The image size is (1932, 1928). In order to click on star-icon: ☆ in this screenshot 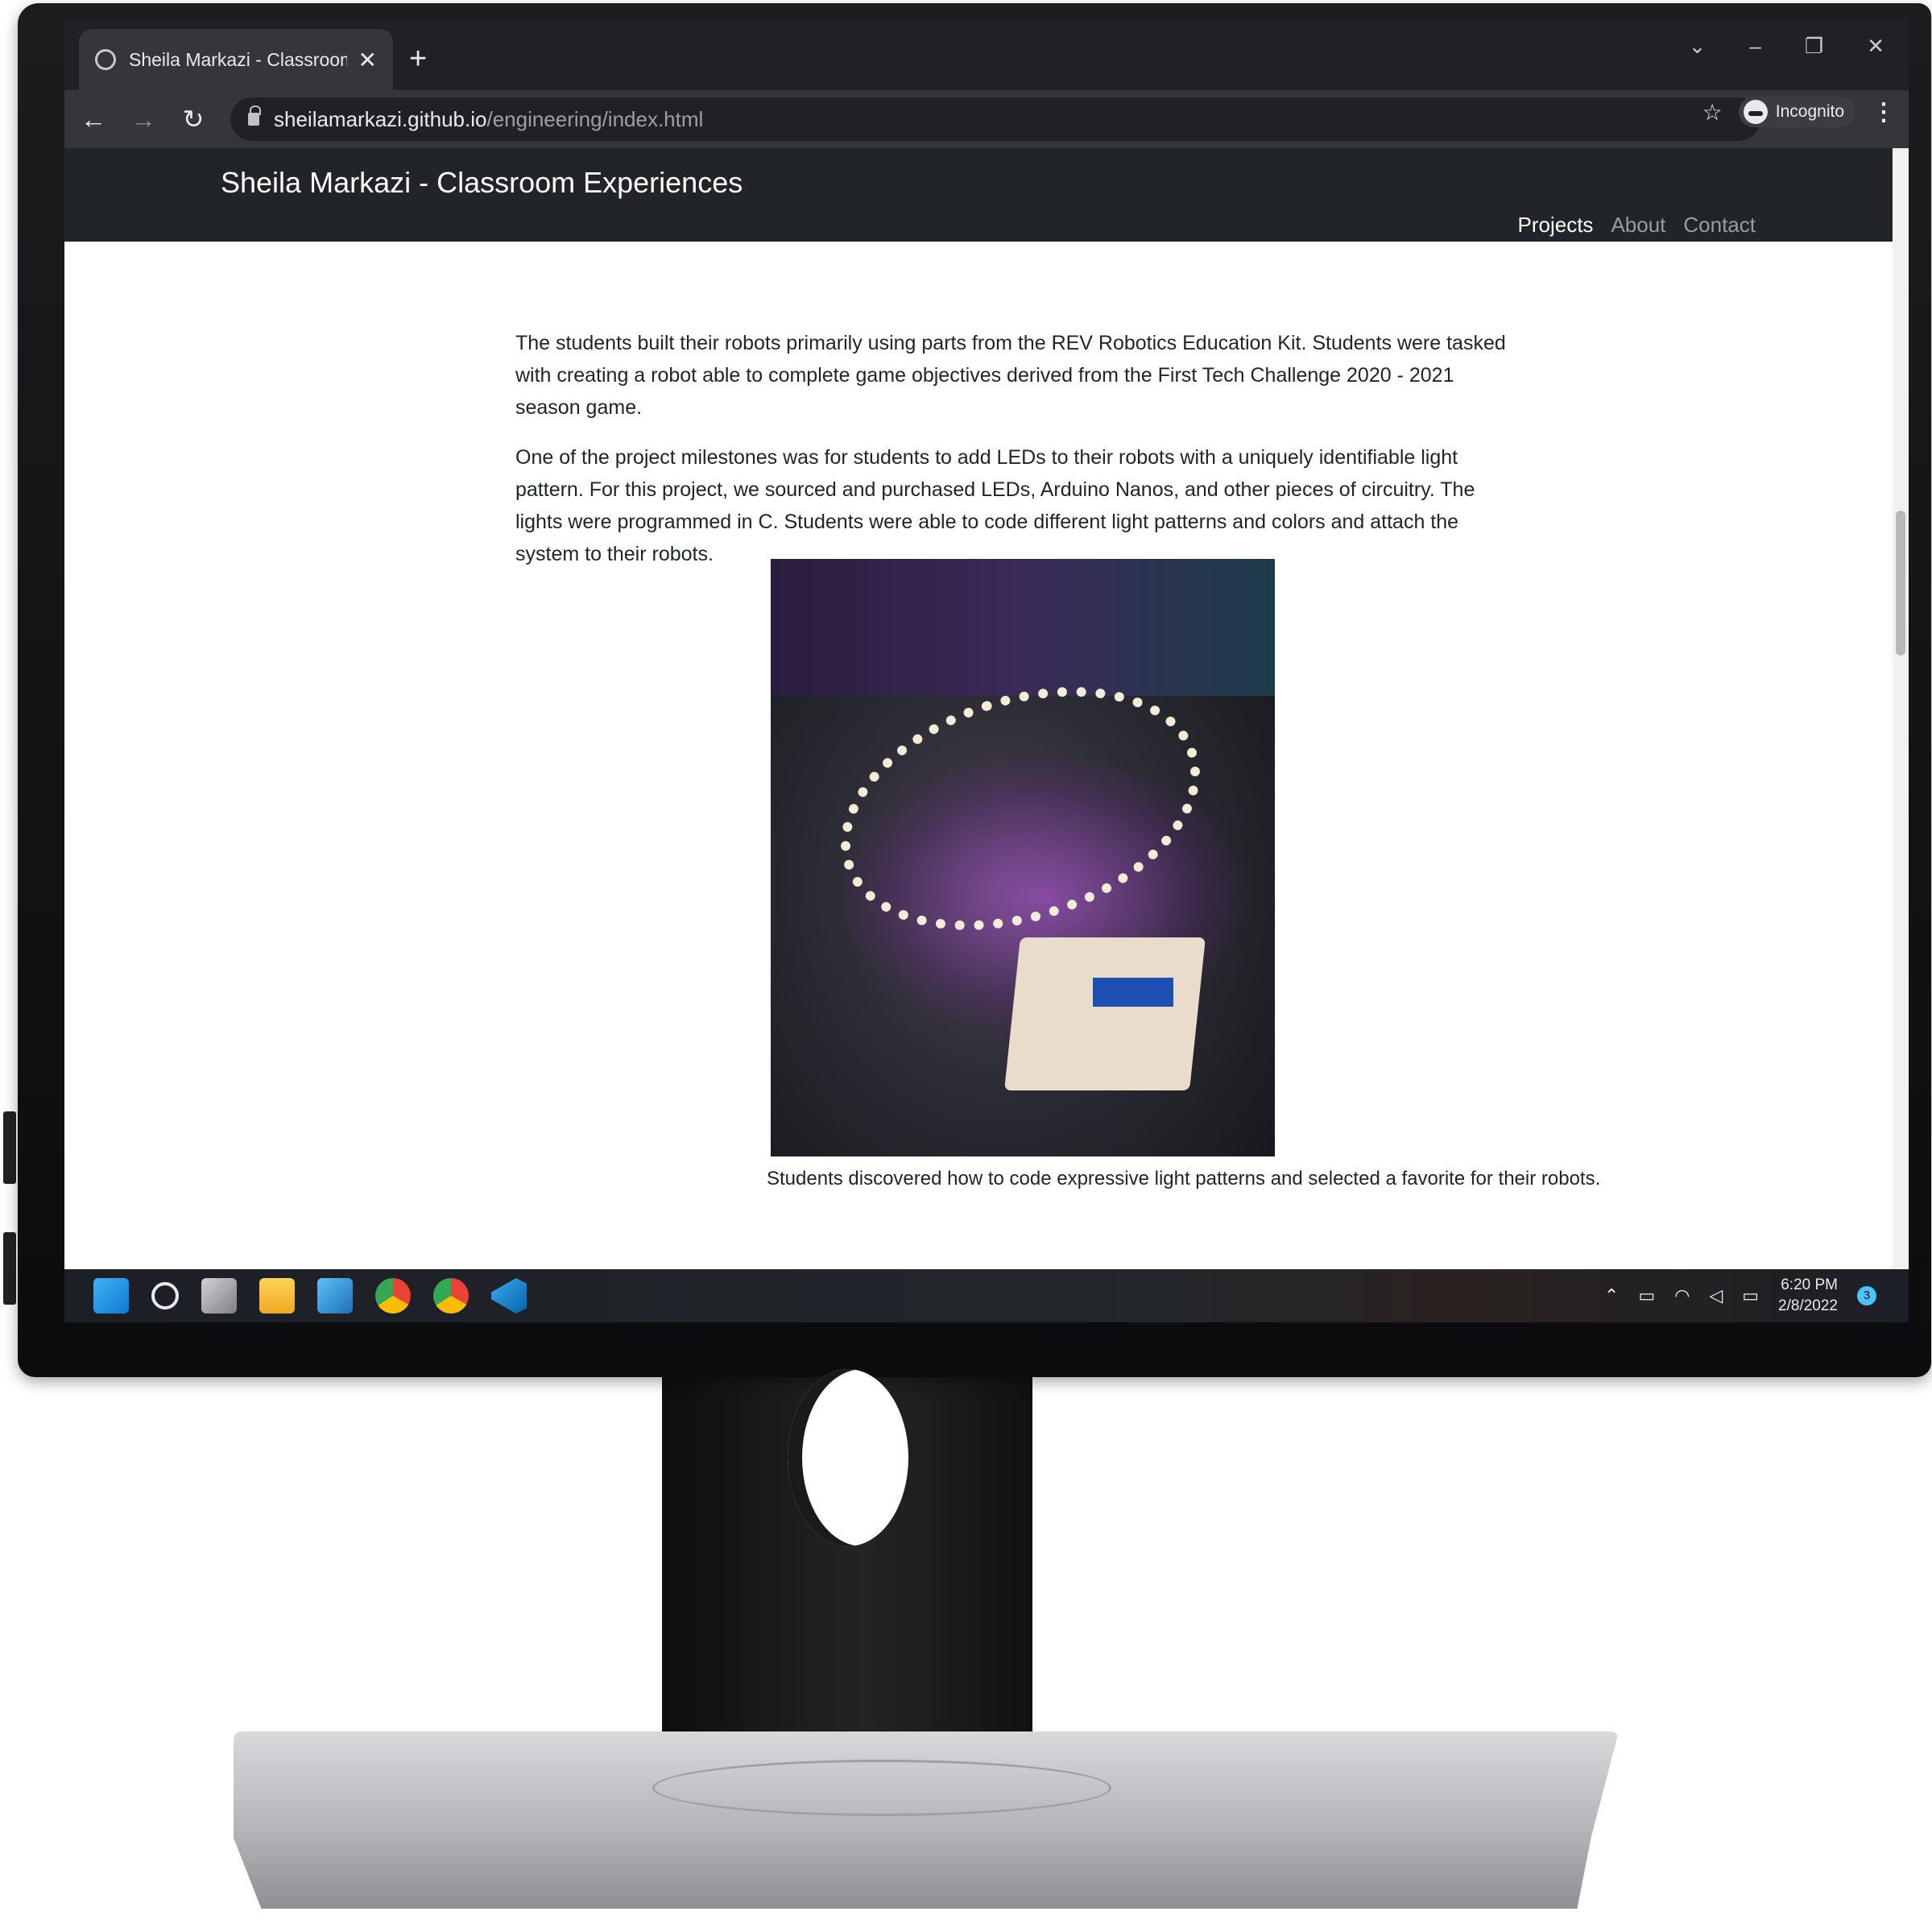, I will do `click(1713, 112)`.